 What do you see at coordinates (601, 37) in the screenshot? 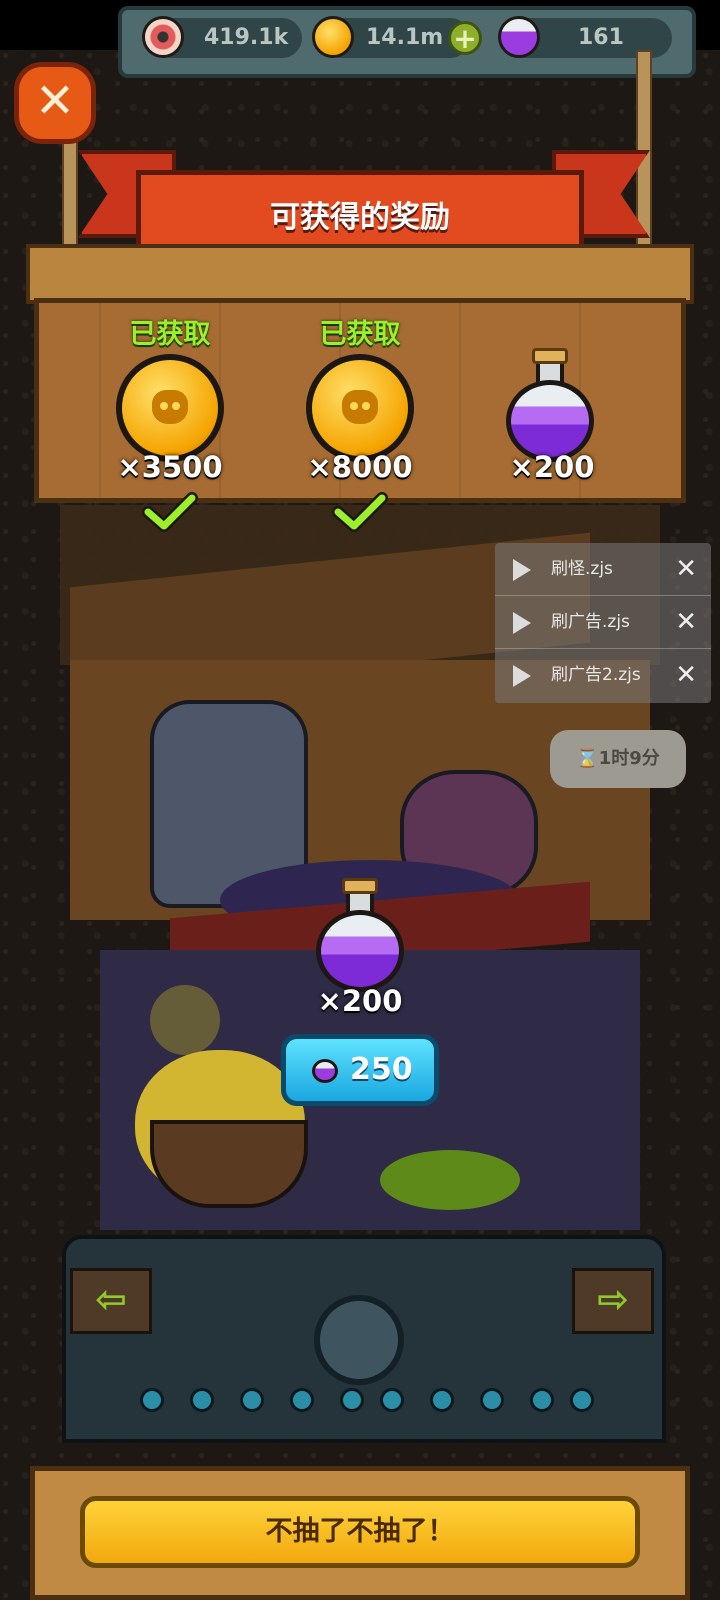
I see `potion-value: 161` at bounding box center [601, 37].